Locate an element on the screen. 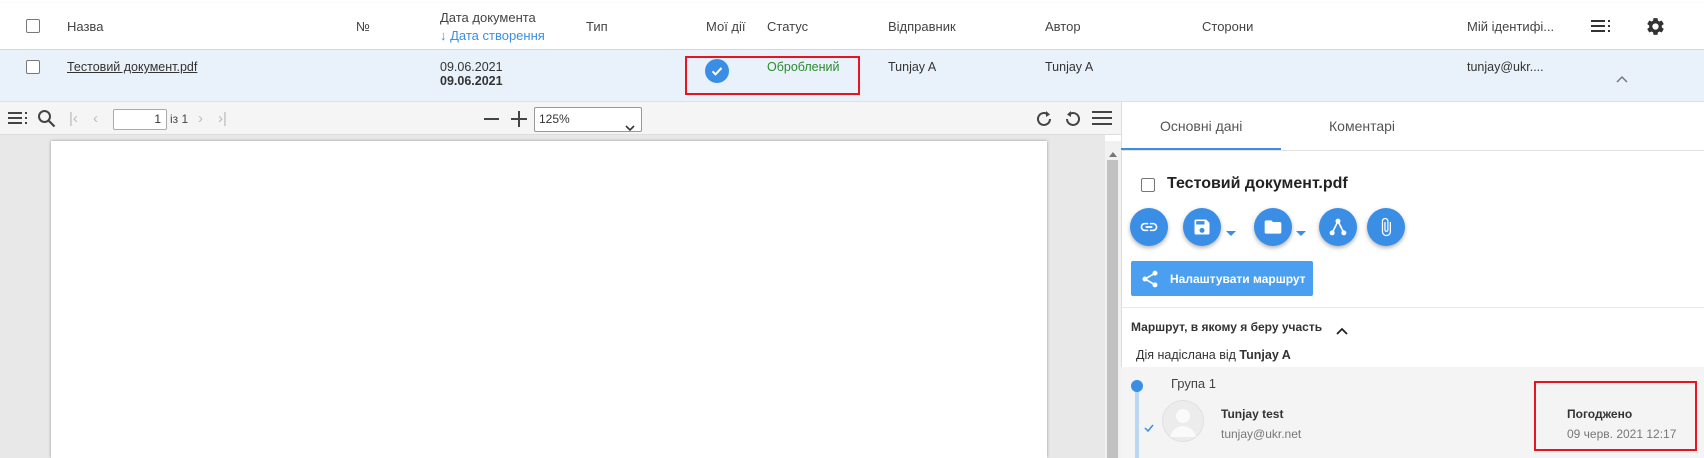 The height and width of the screenshot is (458, 1704). timeline-dot is located at coordinates (1137, 386).